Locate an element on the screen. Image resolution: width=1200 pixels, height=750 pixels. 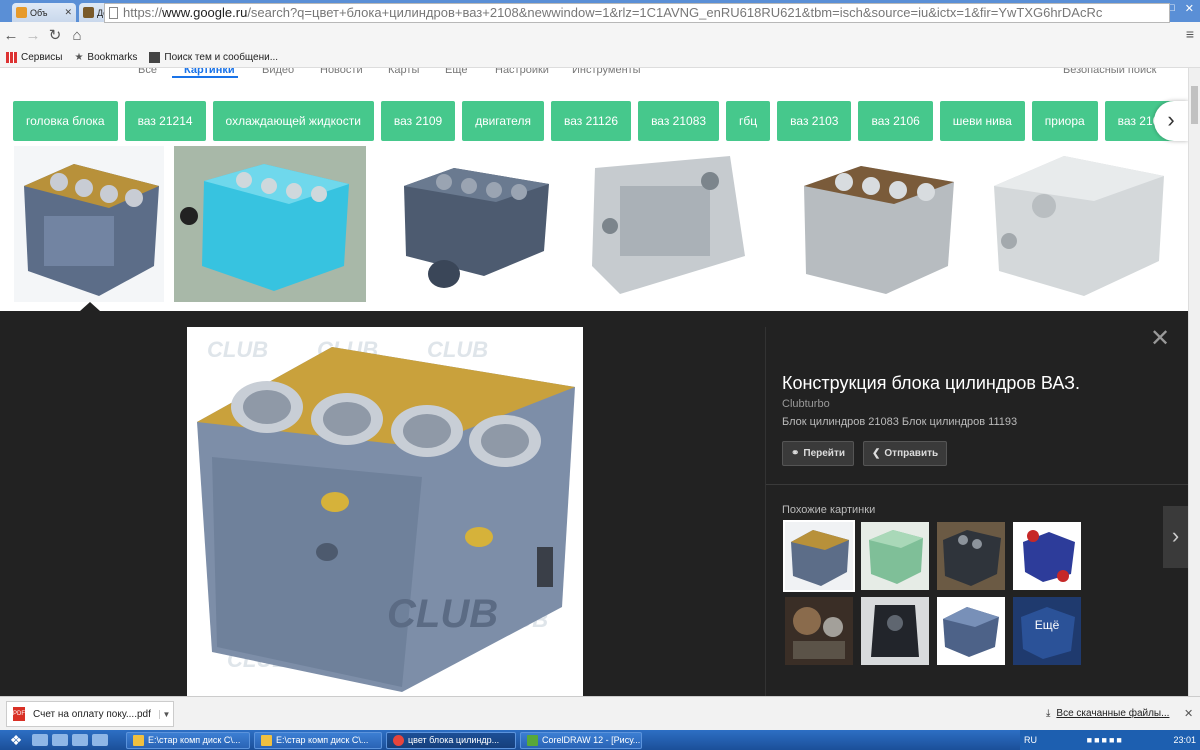
start-button: ❖ is located at coordinates (16, 740).